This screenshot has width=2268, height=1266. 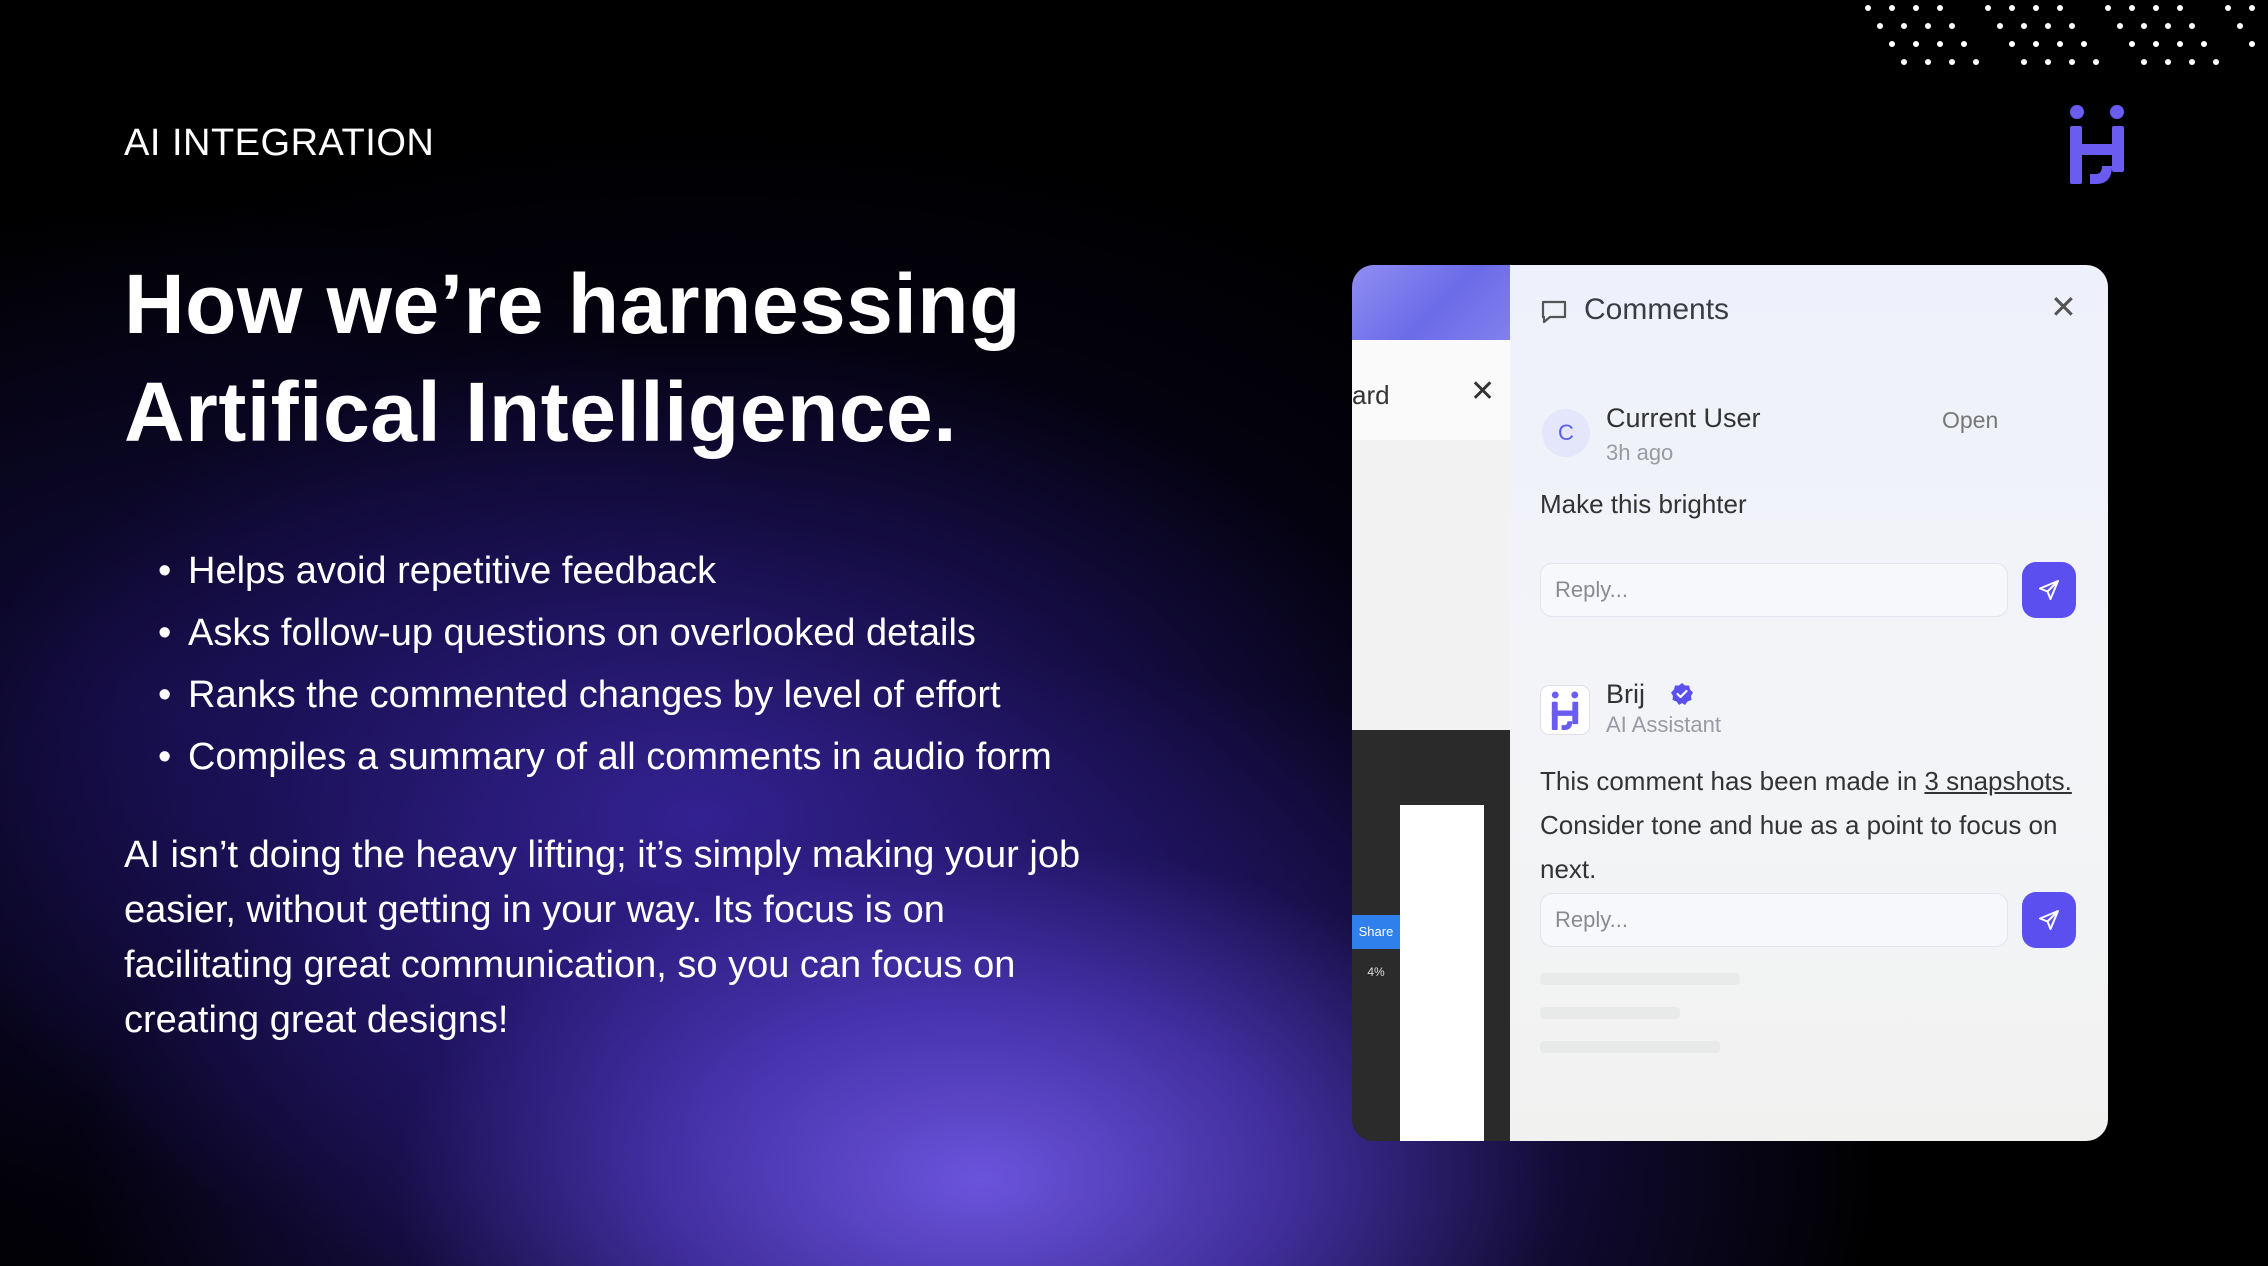 I want to click on share-button: Share, so click(x=1376, y=932).